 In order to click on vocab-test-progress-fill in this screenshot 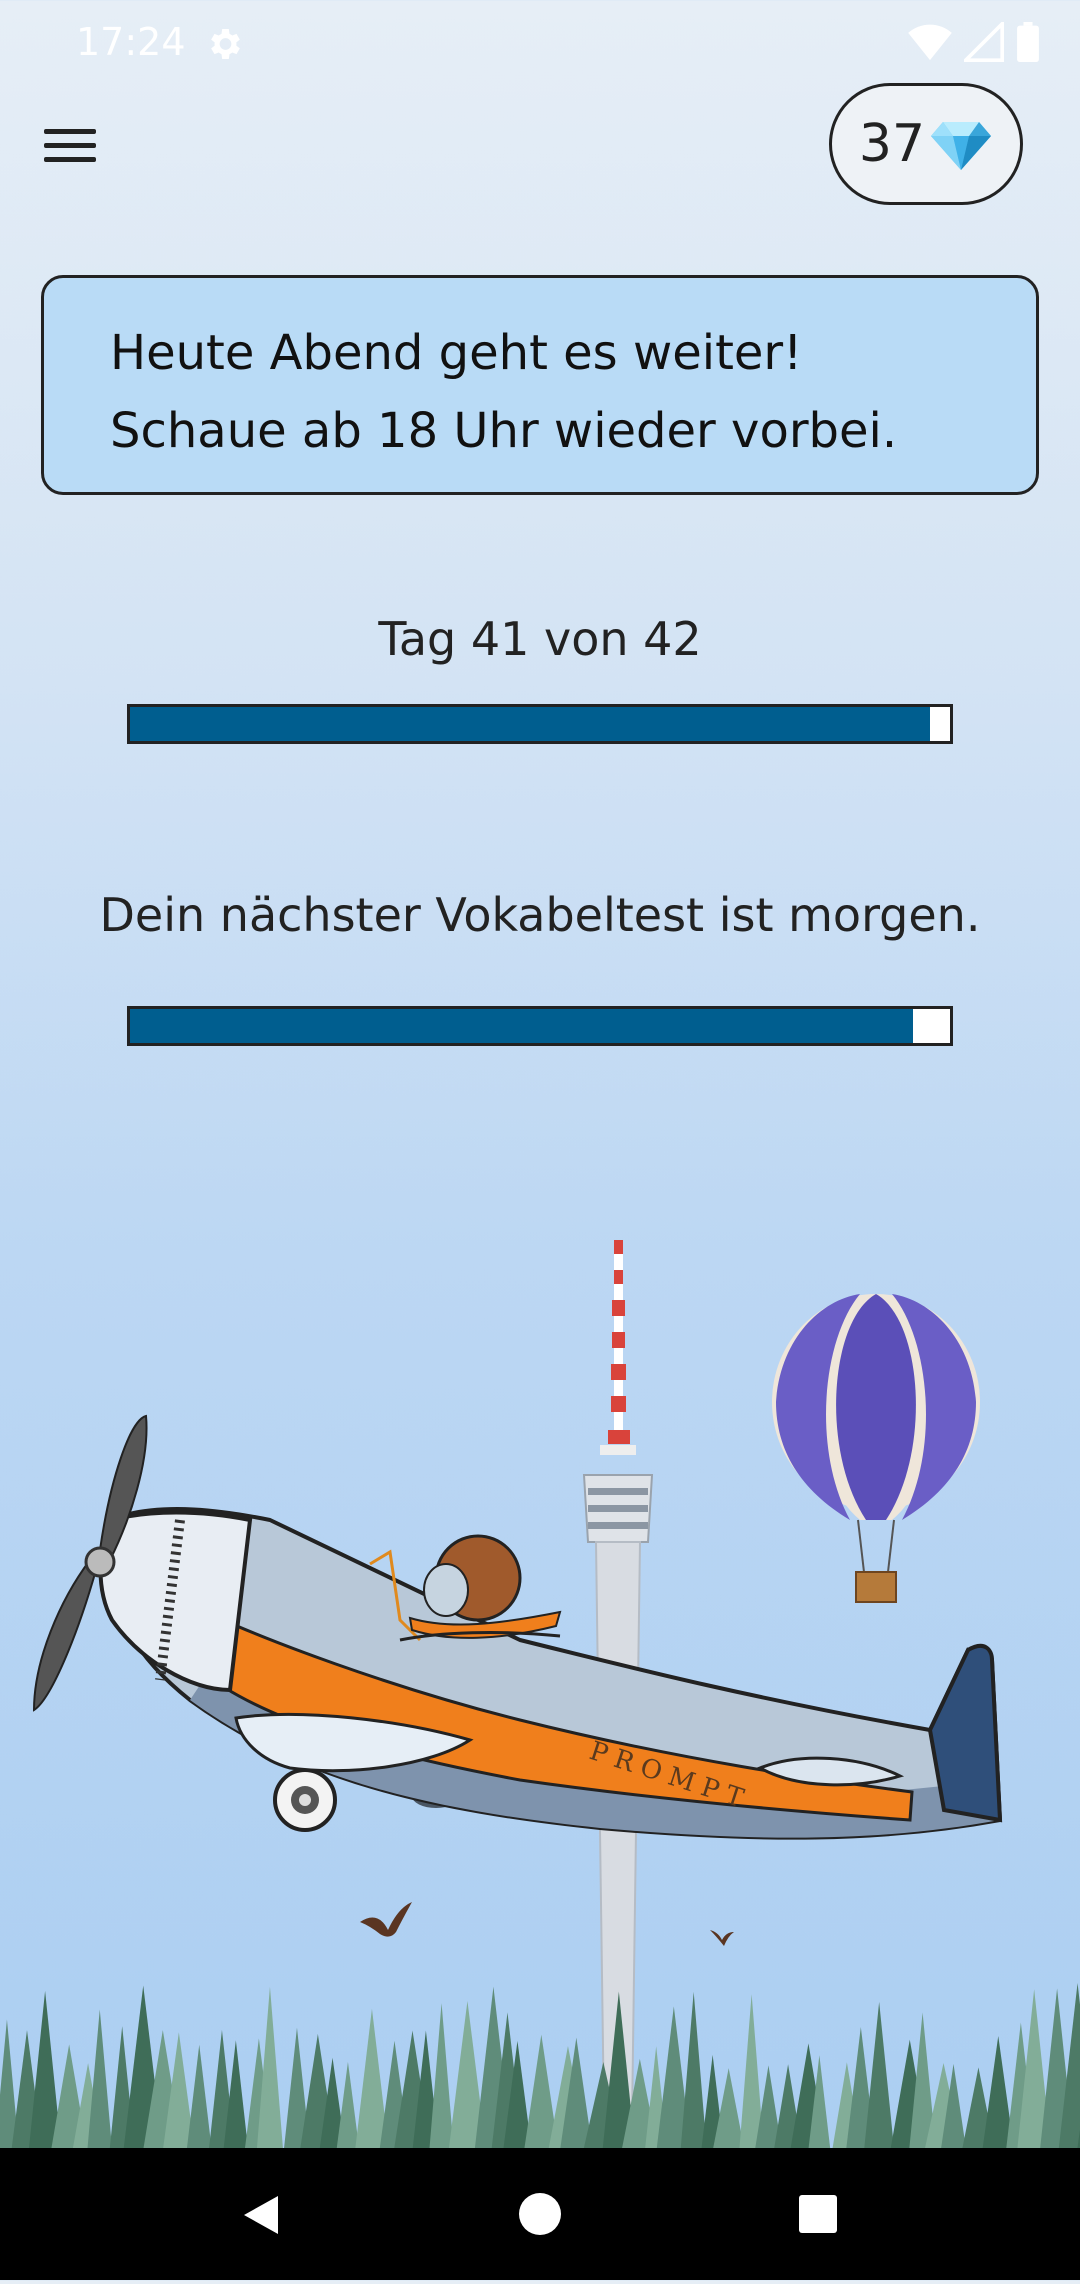, I will do `click(522, 1026)`.